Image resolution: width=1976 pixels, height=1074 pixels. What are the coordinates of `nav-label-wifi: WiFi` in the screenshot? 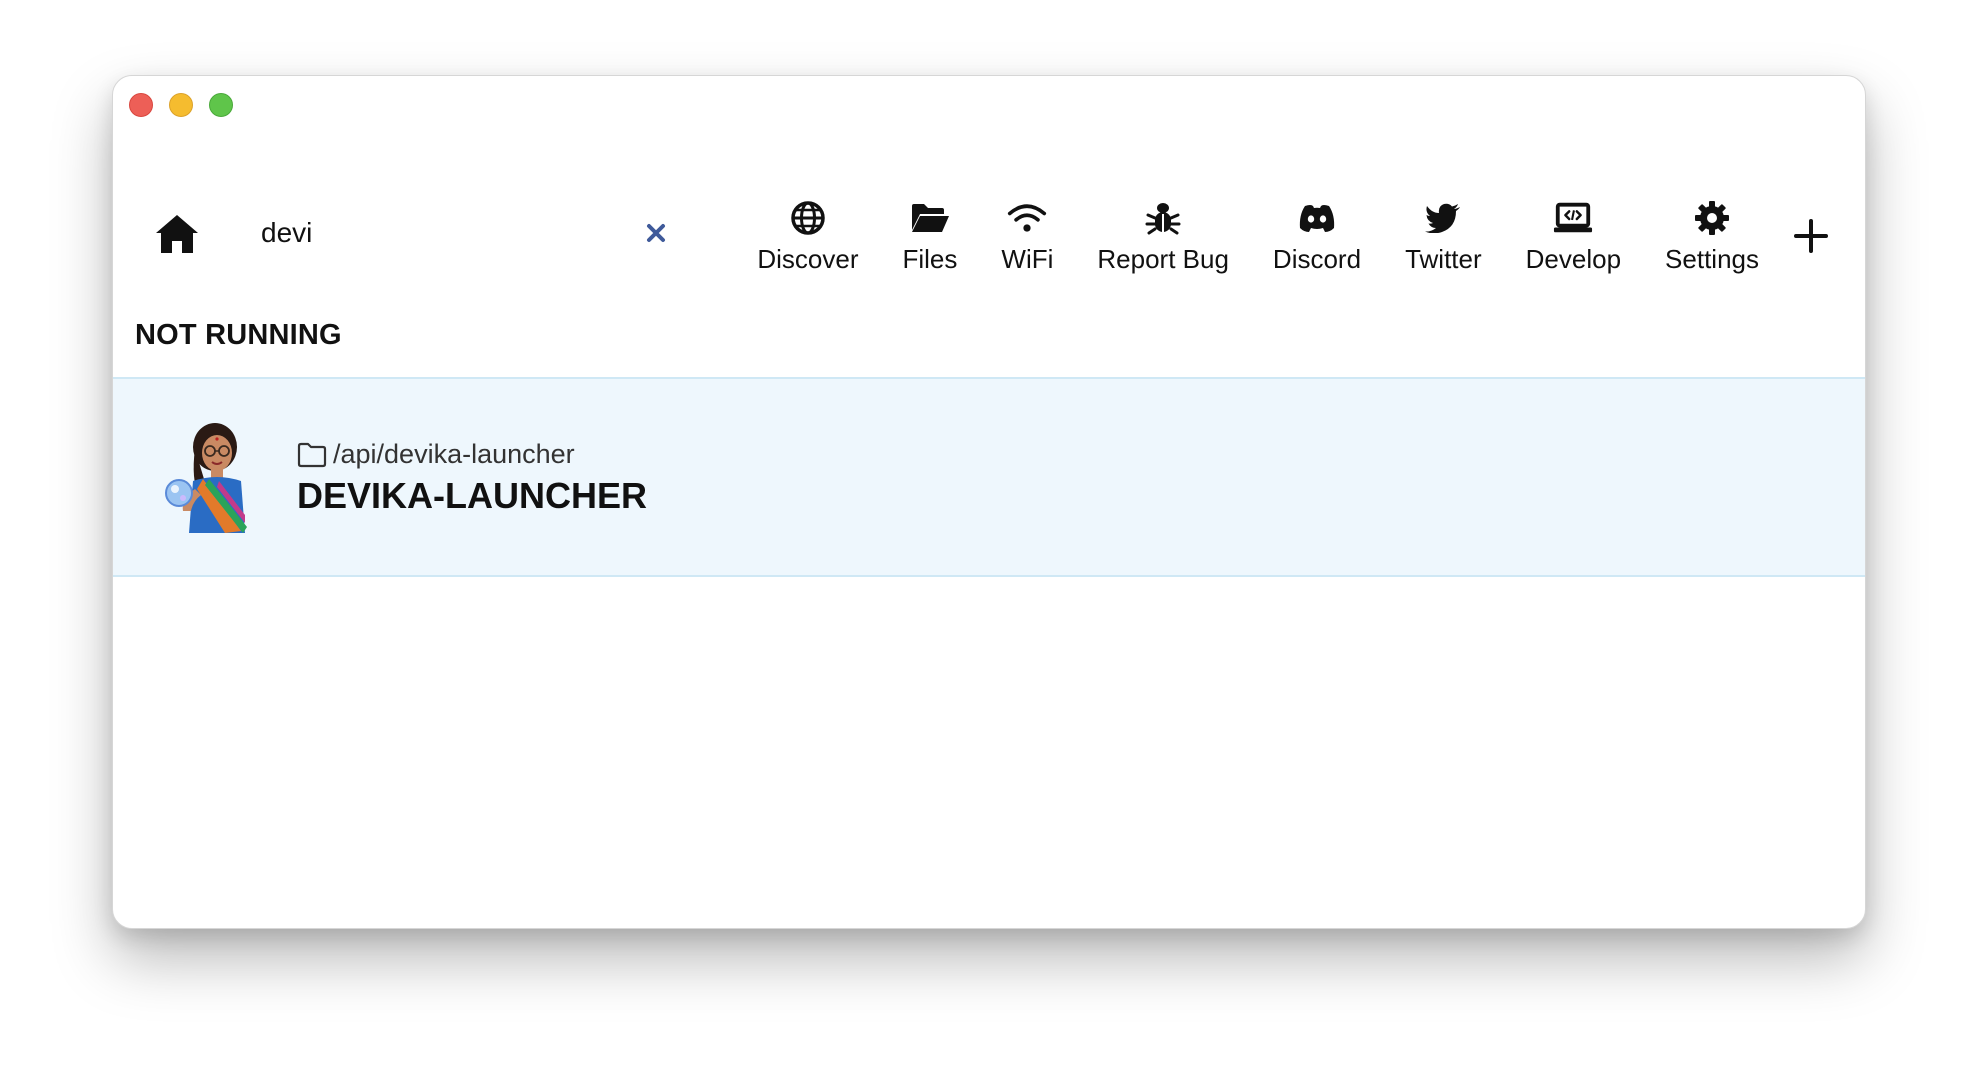 It's located at (1027, 259).